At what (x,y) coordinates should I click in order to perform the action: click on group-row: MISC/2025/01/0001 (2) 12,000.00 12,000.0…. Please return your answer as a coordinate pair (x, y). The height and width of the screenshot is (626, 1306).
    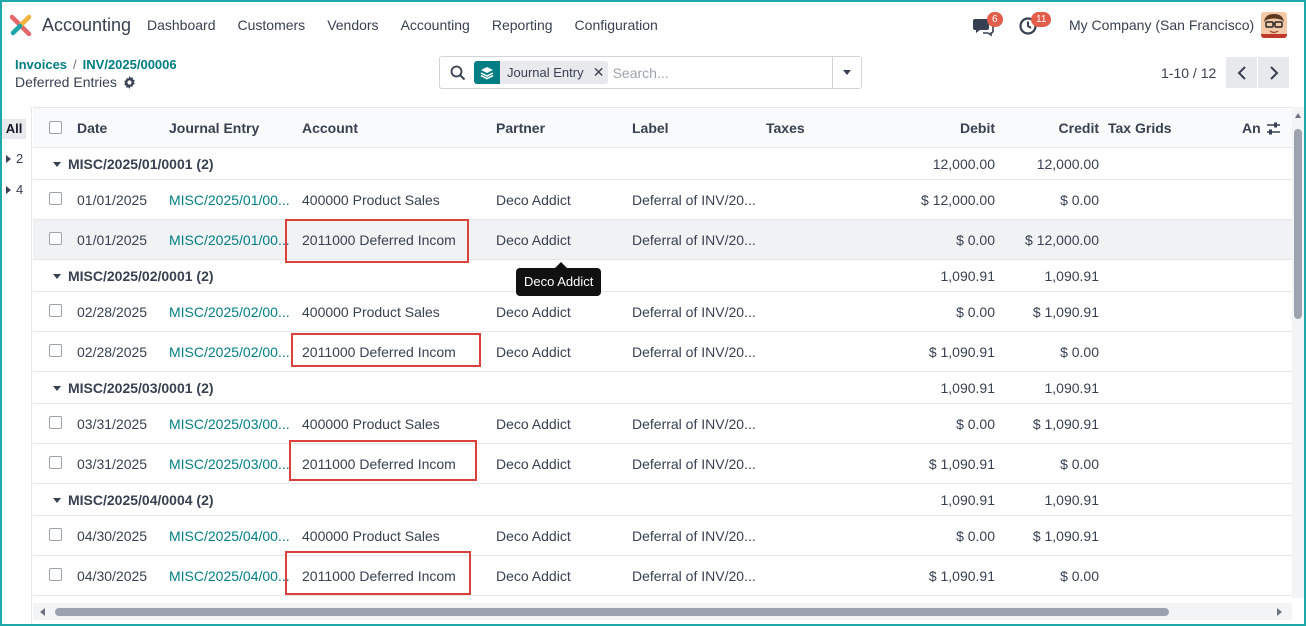
    Looking at the image, I should click on (662, 164).